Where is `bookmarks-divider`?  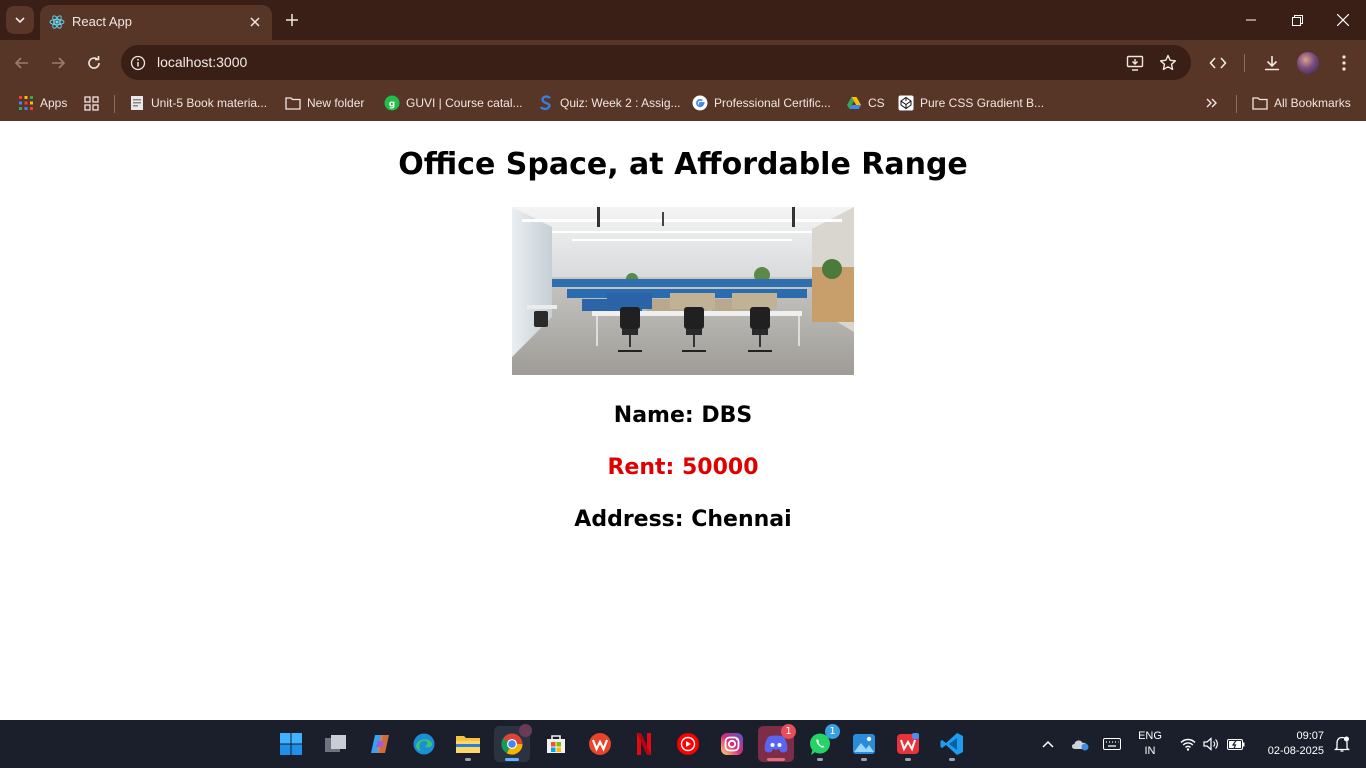 bookmarks-divider is located at coordinates (114, 104).